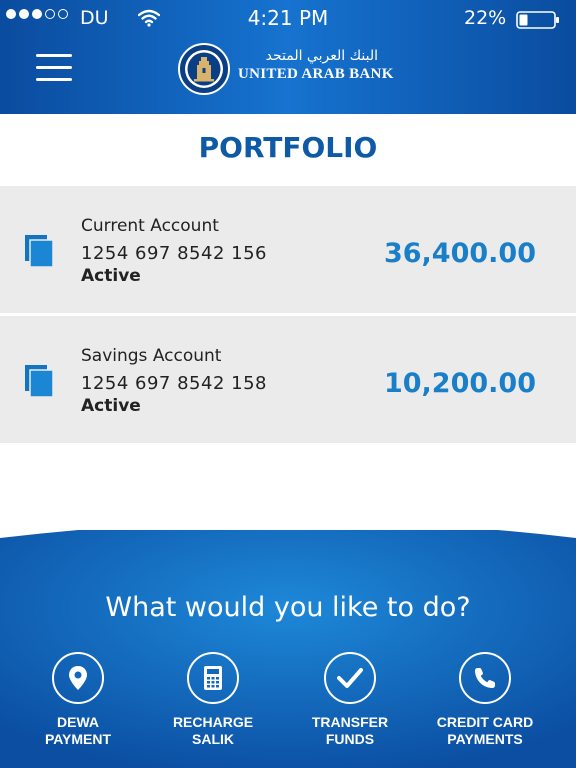 Image resolution: width=576 pixels, height=768 pixels. I want to click on battery-percentage: 22%, so click(485, 18).